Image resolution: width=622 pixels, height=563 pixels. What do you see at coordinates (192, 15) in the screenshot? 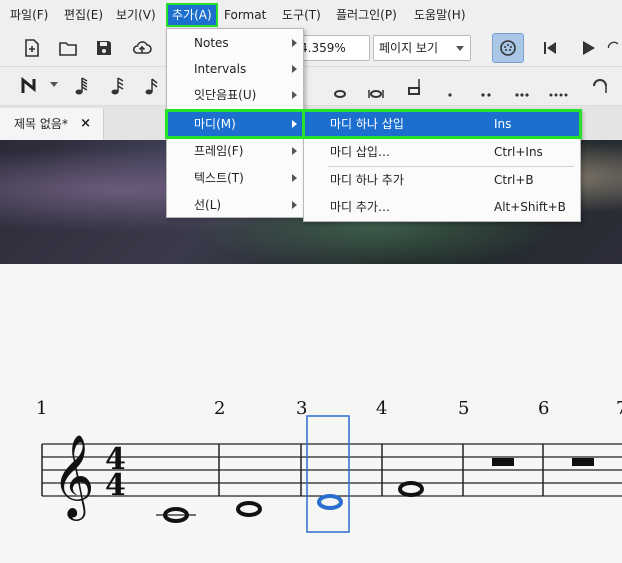
I see `menu-add: 추가(A)` at bounding box center [192, 15].